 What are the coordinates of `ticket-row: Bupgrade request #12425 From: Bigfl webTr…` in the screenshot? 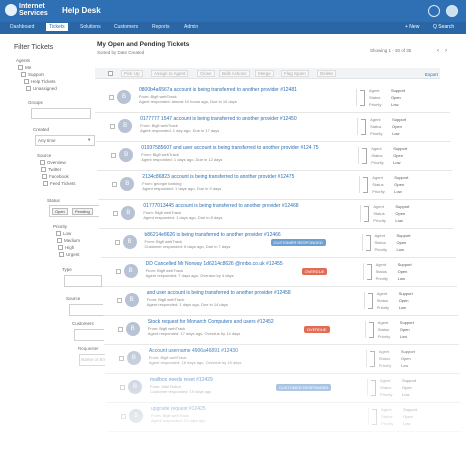 It's located at (285, 417).